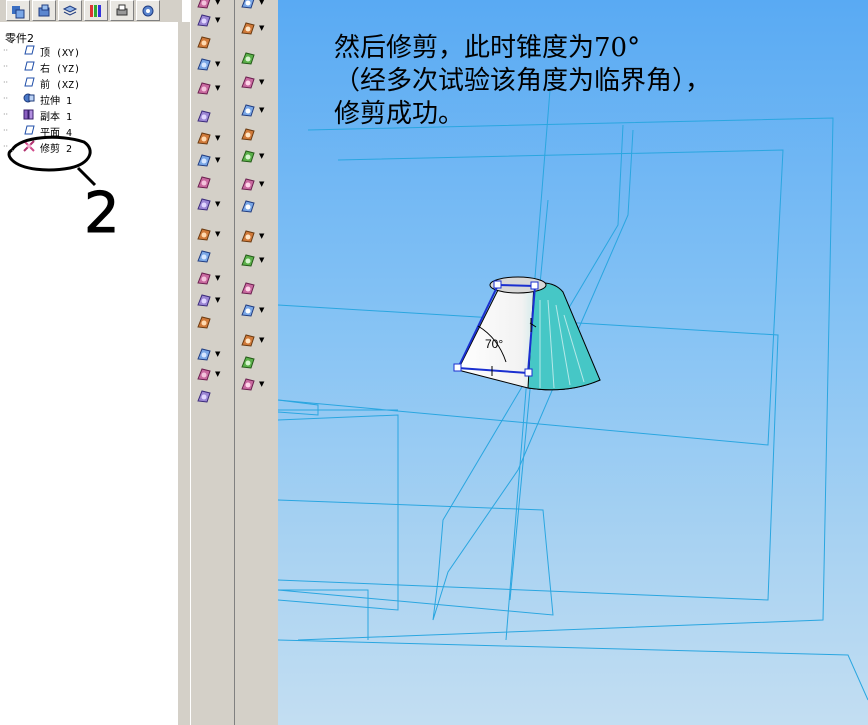  I want to click on feature-toolbar: ▼ ▼ ▼ ▼ ▼ ▼ ▼ ▼ ▼ ▼ ▼ ▼, so click(212, 362).